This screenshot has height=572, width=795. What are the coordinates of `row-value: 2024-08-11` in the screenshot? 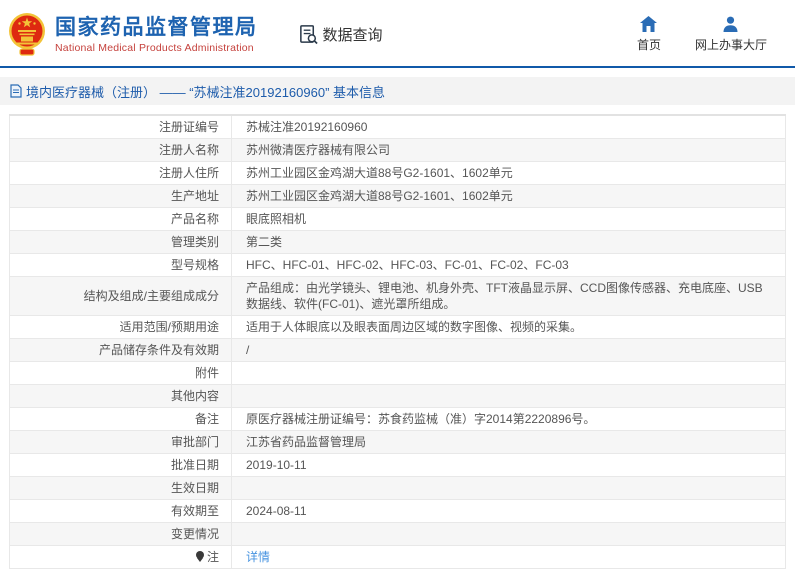 It's located at (508, 511).